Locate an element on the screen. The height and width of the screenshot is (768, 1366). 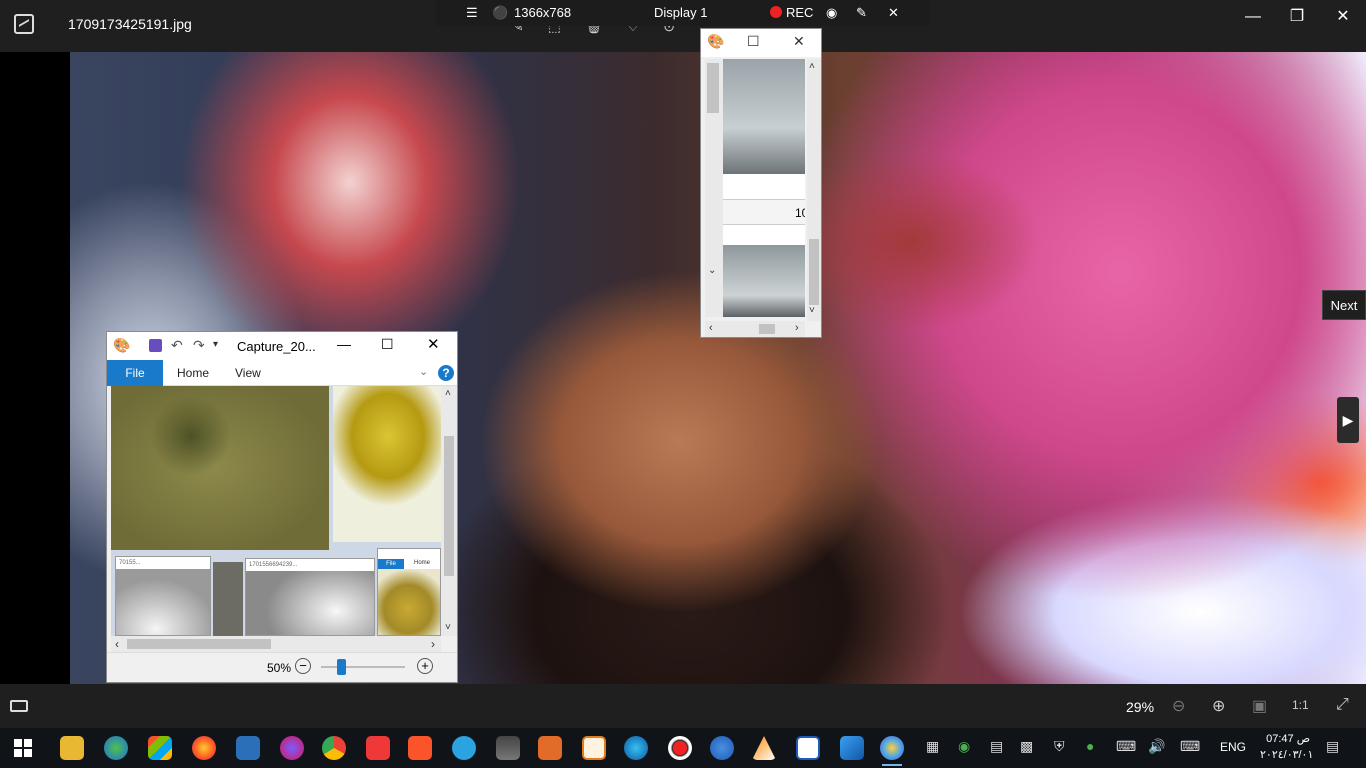
telegram-icon is located at coordinates (464, 748).